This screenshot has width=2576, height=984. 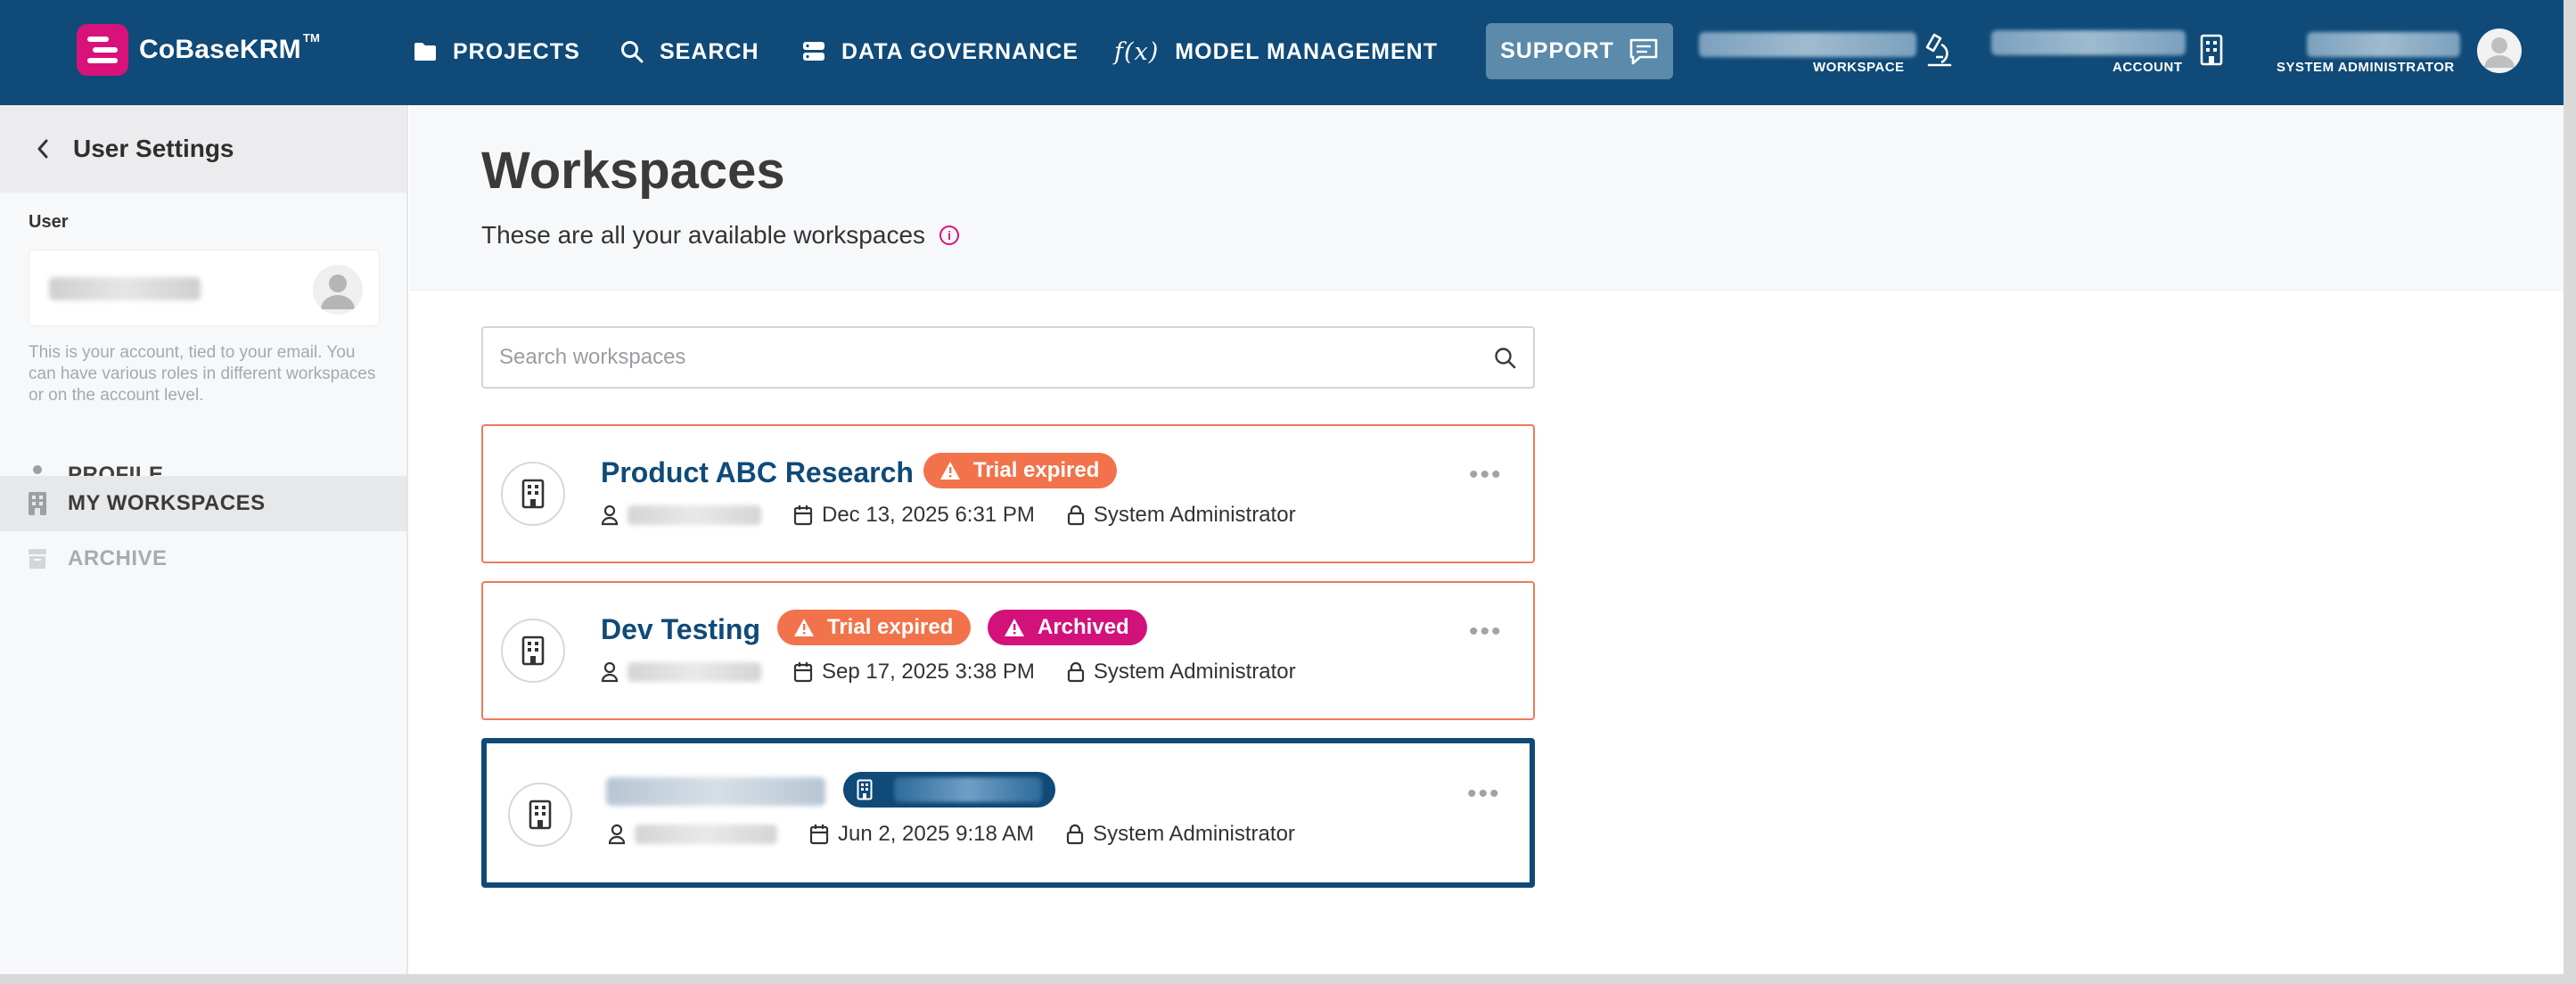 I want to click on sidebar-item-archive: ARCHIVE, so click(x=203, y=558).